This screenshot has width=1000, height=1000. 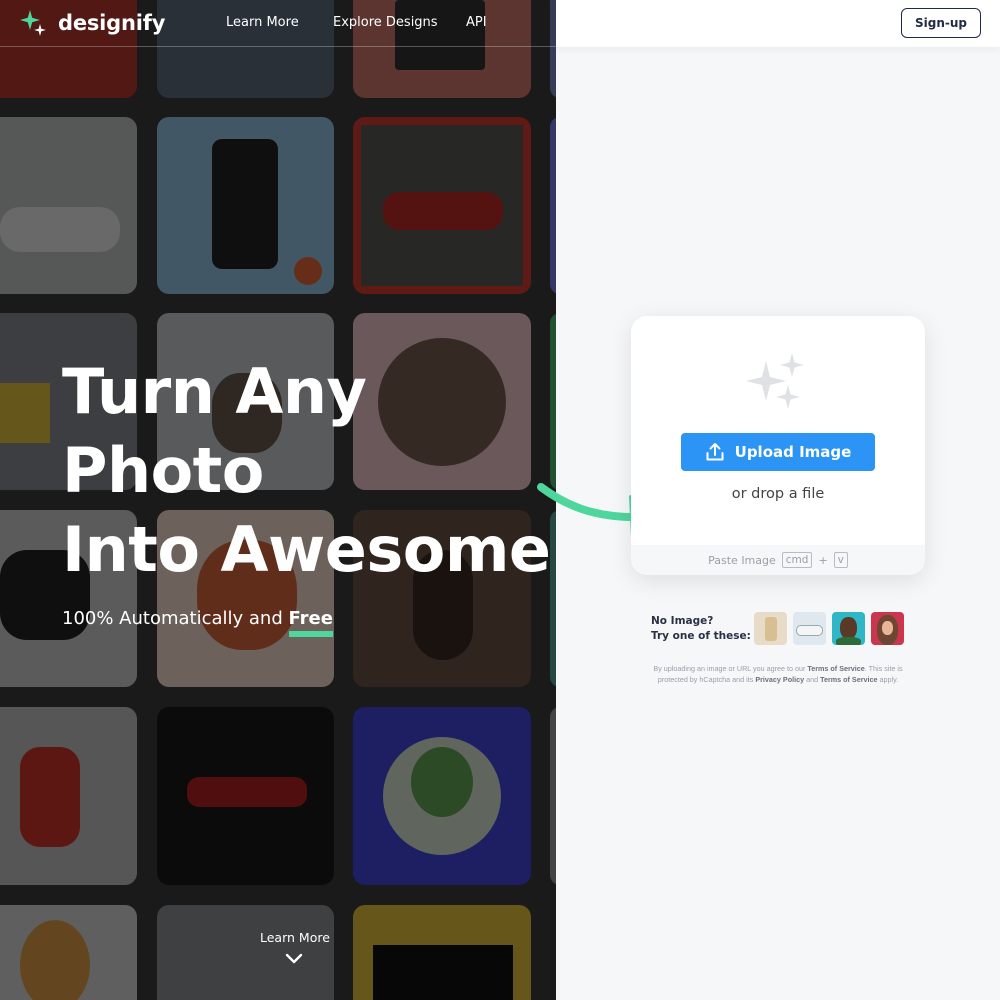 I want to click on legal-text: and, so click(x=812, y=679).